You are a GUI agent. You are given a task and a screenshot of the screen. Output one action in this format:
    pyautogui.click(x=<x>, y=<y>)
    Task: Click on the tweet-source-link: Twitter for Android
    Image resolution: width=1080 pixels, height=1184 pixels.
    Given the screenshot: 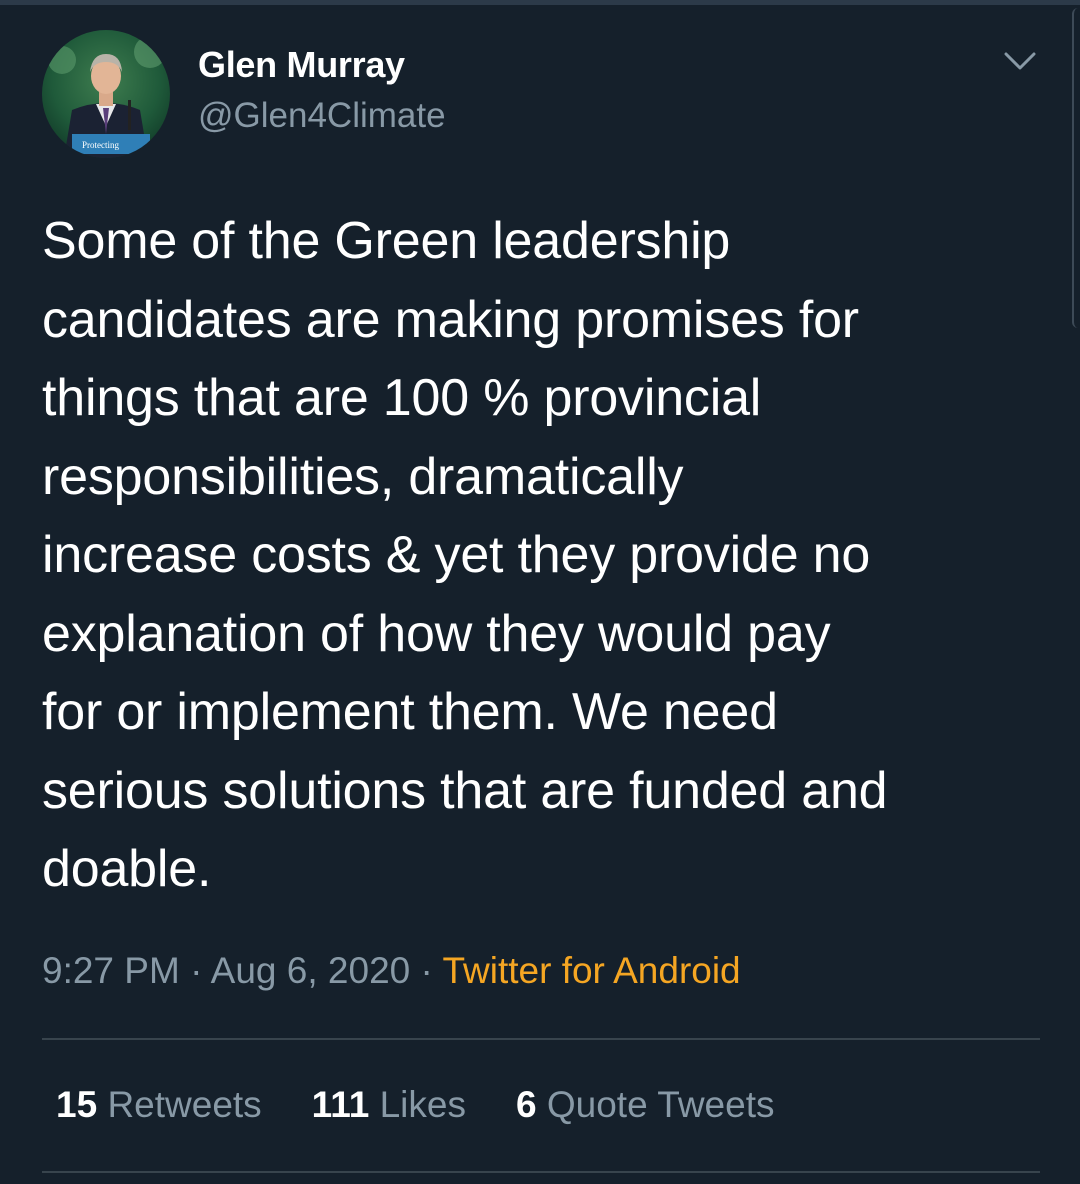 What is the action you would take?
    pyautogui.click(x=591, y=970)
    